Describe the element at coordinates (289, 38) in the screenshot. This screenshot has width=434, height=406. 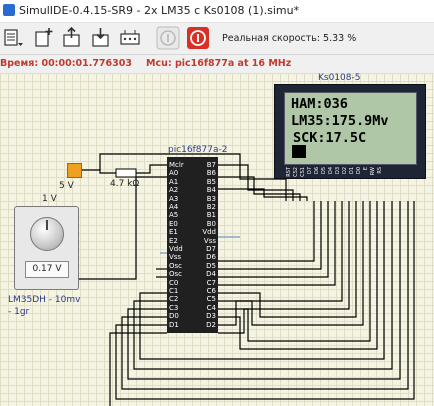
I see `simulation-speed: Реальная скорость: 5.33 %` at that location.